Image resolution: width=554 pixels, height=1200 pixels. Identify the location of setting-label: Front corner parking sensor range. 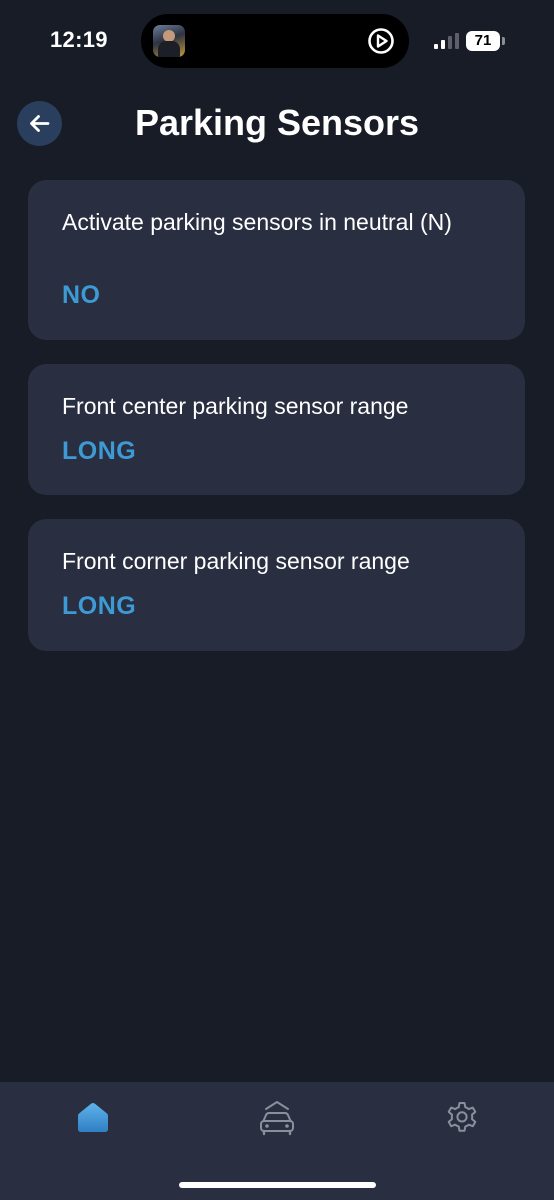
(236, 561).